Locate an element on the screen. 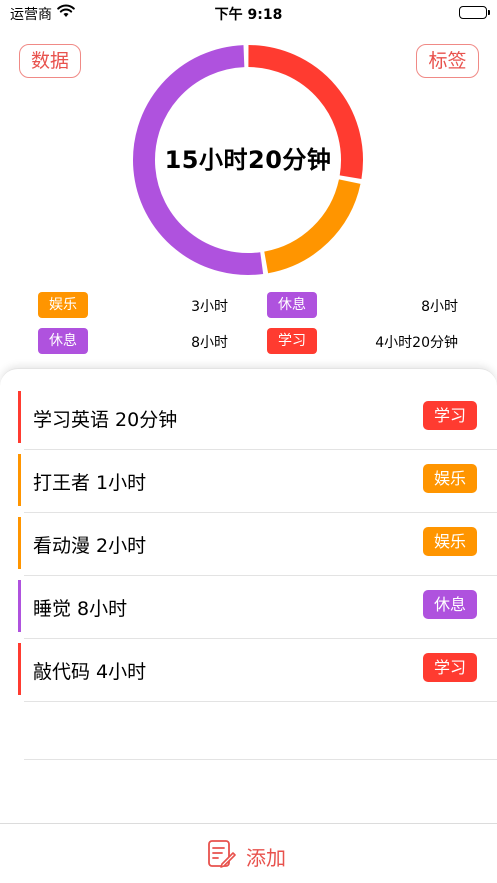  entry-title: 看动漫 2小时 is located at coordinates (90, 546).